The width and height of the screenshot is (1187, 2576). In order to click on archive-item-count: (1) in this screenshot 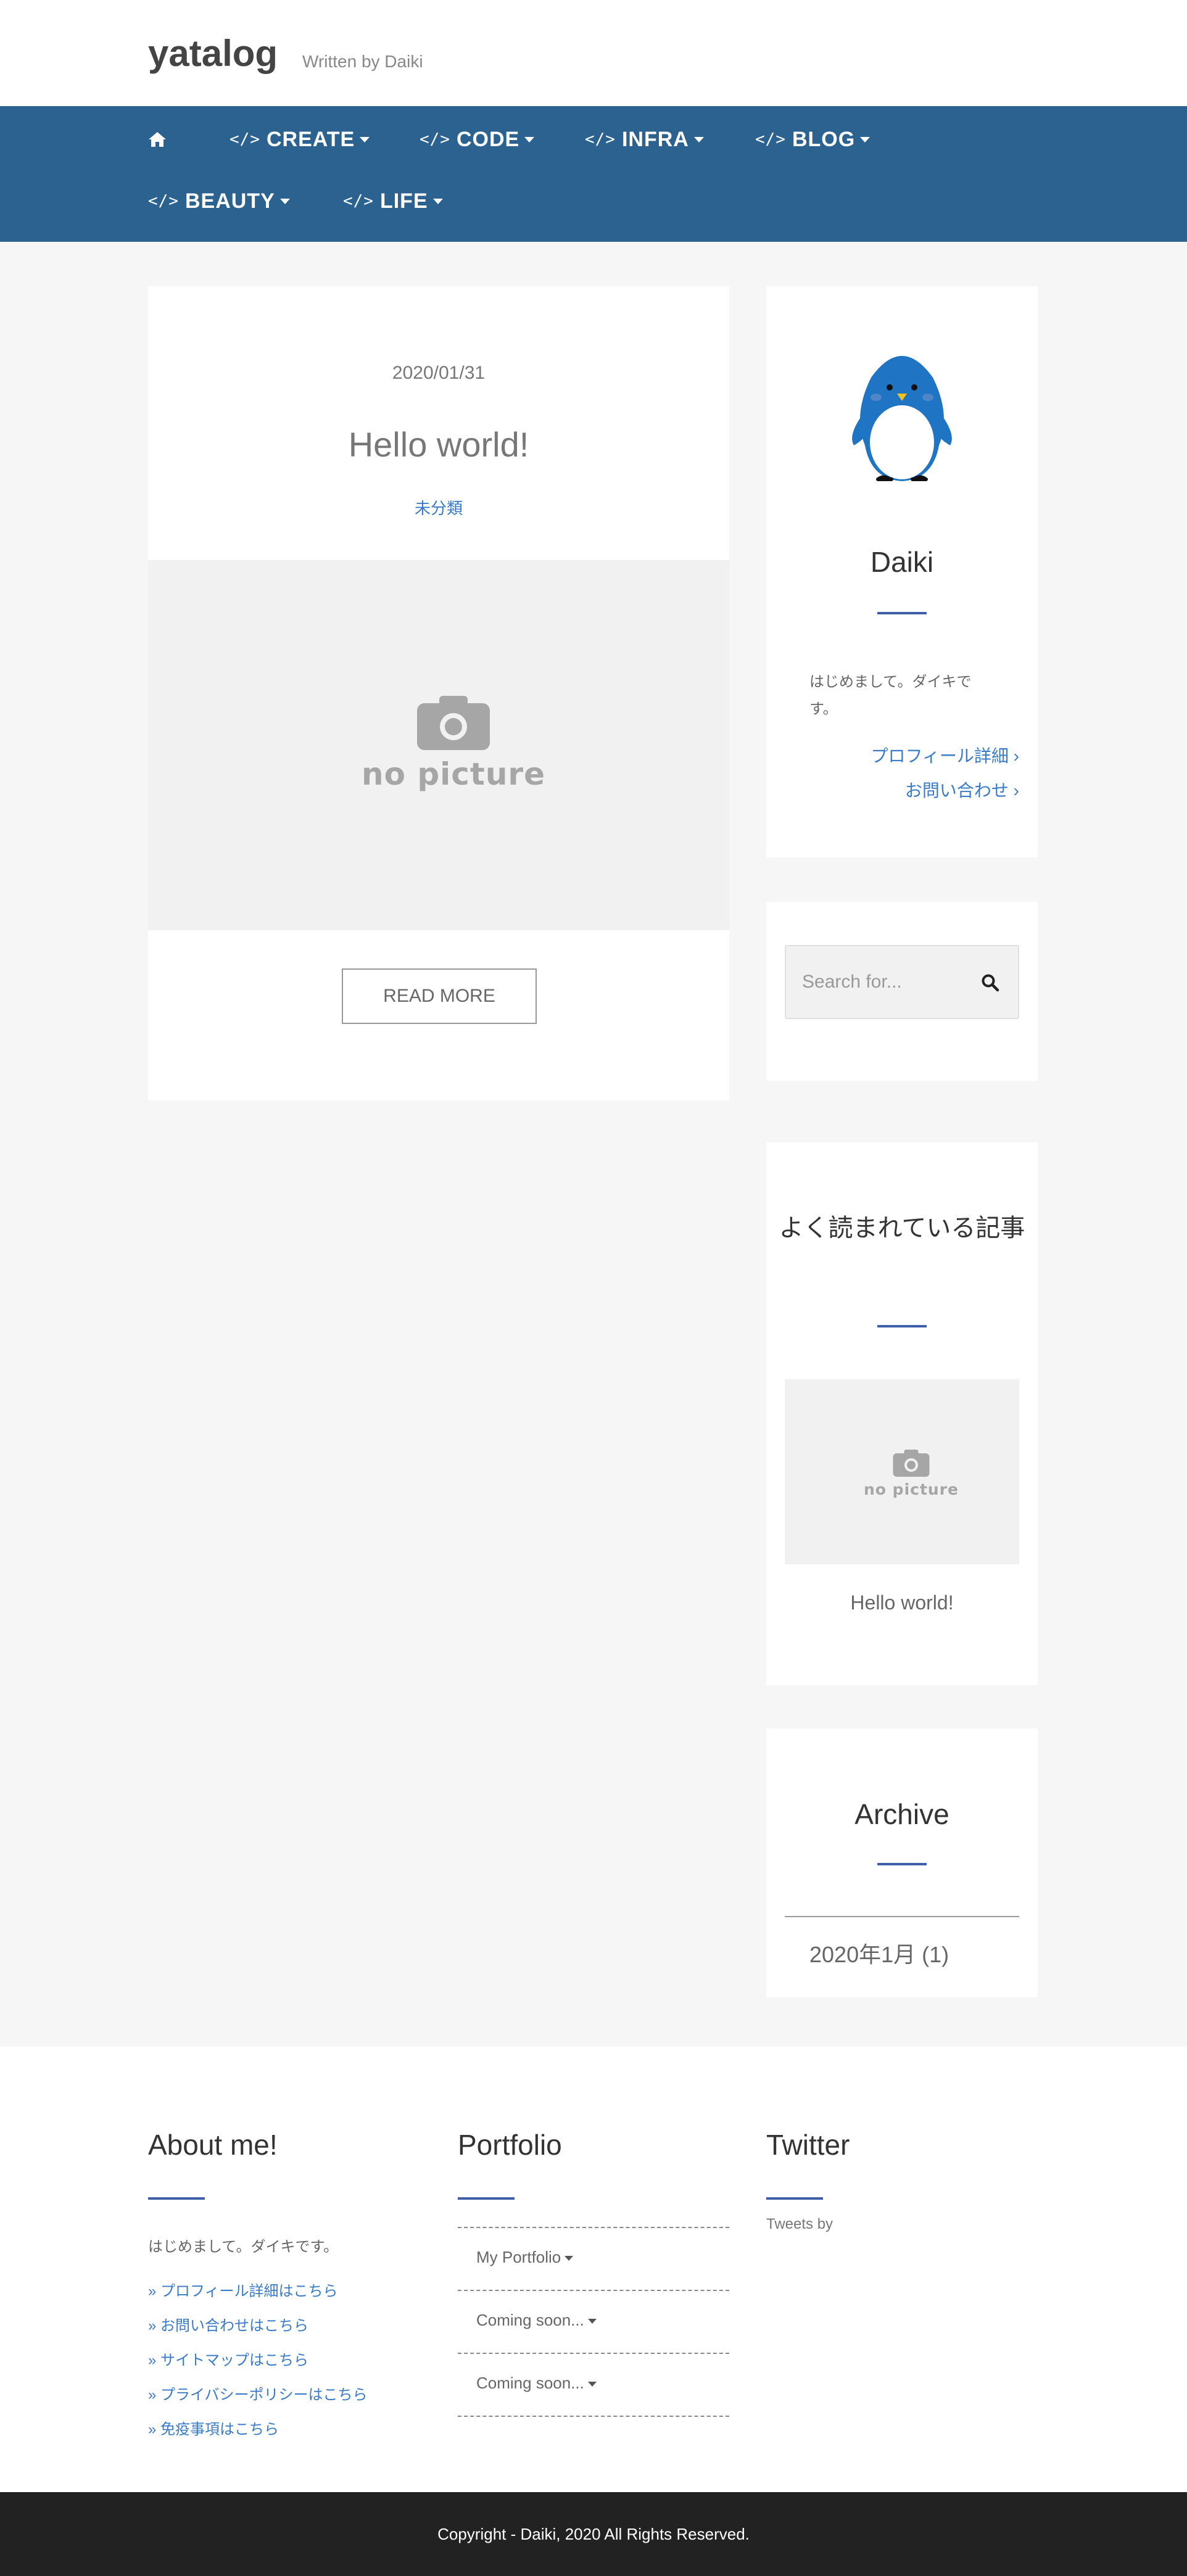, I will do `click(935, 1954)`.